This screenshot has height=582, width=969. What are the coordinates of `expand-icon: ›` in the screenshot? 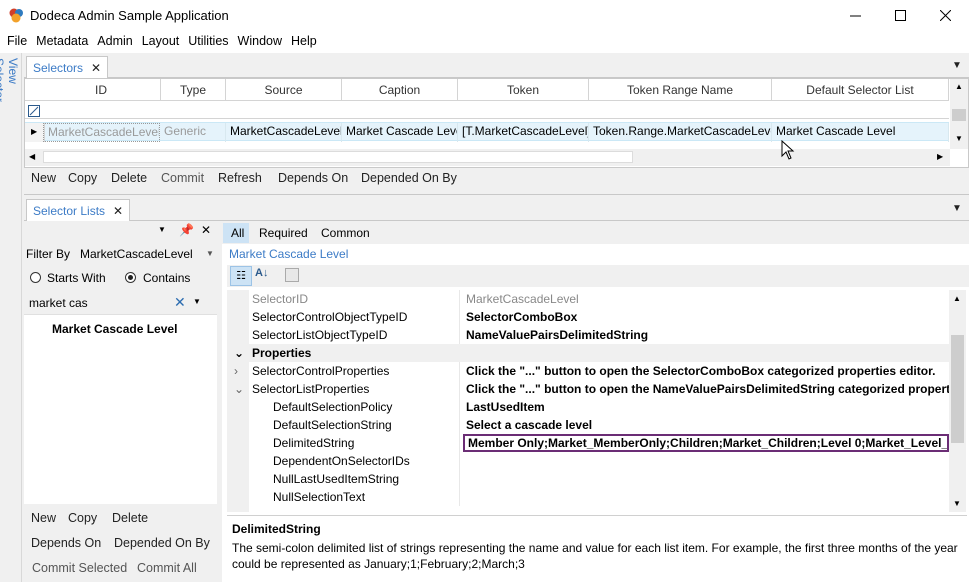 It's located at (236, 371).